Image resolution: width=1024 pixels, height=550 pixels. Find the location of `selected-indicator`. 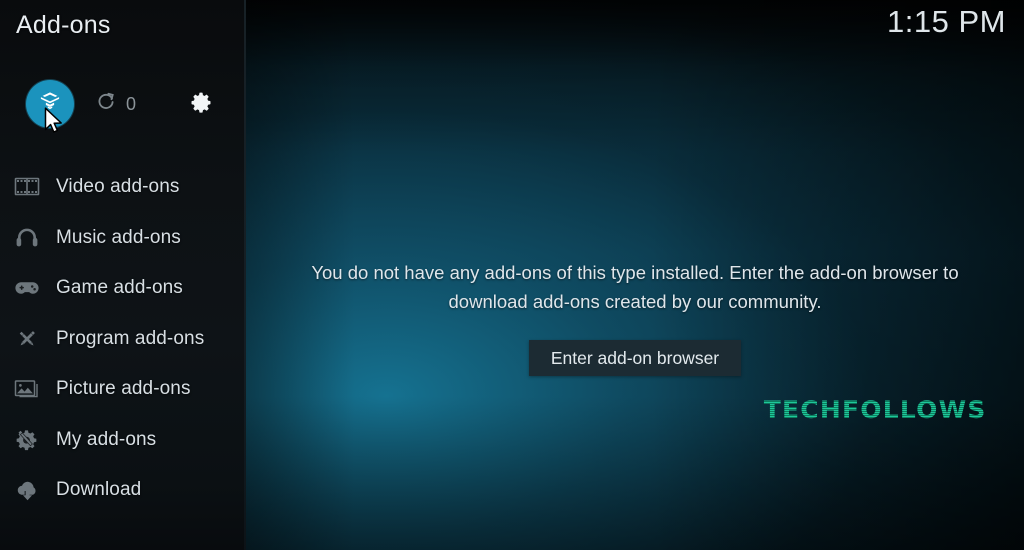

selected-indicator is located at coordinates (50, 104).